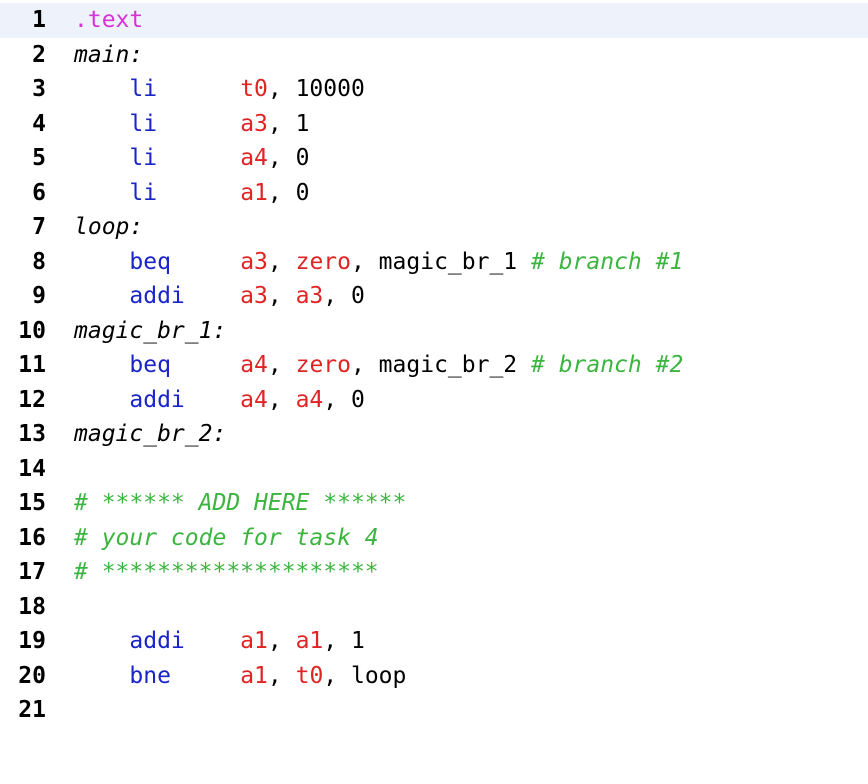  What do you see at coordinates (219, 89) in the screenshot?
I see `code-text: li t0, 10000` at bounding box center [219, 89].